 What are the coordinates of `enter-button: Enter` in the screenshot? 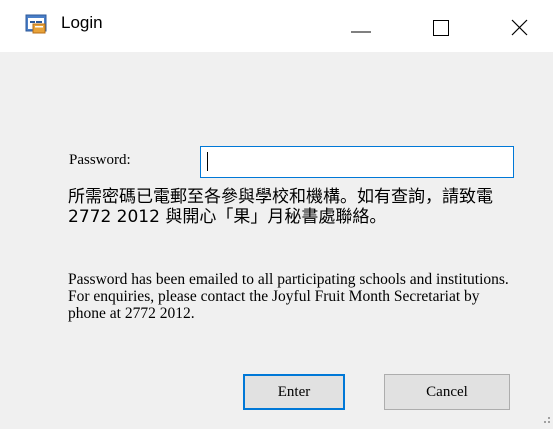 It's located at (294, 392).